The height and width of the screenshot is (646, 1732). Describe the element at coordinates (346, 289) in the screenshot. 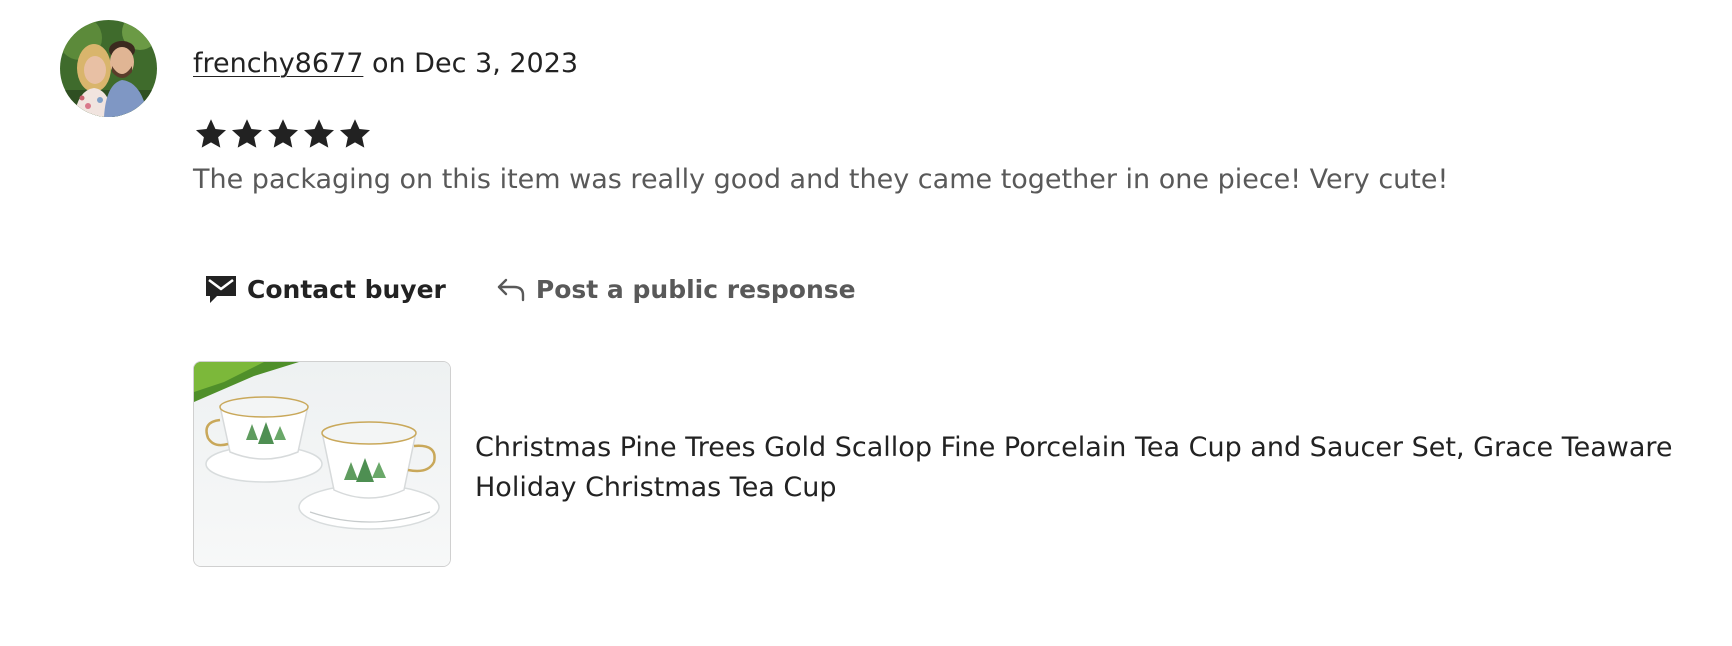

I see `contact-buyer-label: Contact buyer` at that location.